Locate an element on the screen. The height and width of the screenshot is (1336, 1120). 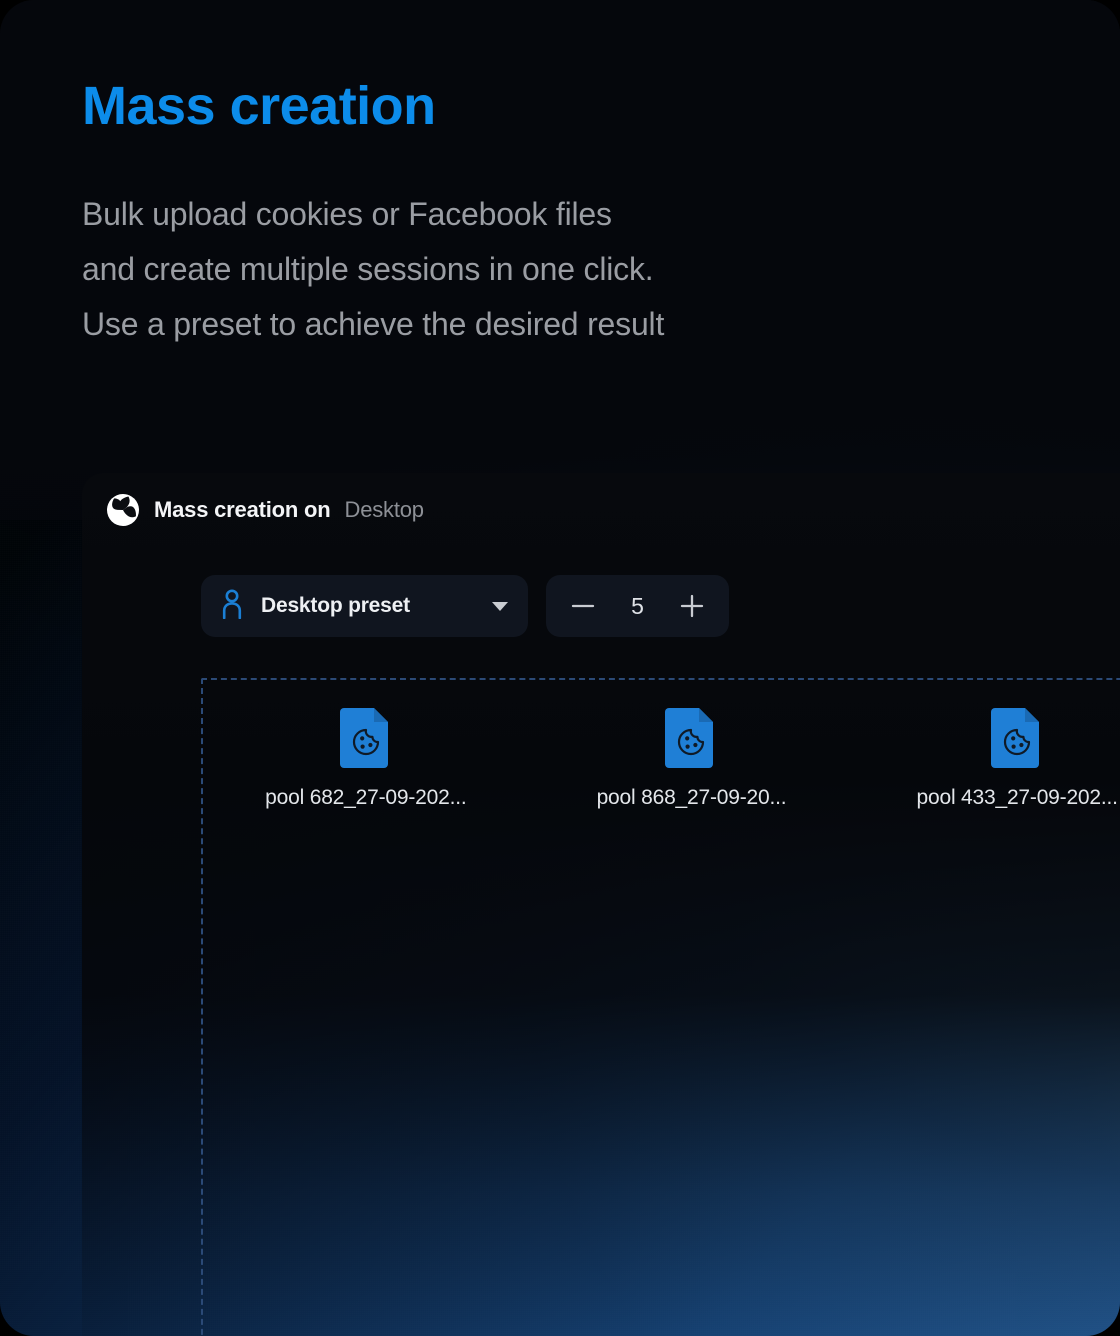
quantity-stepper: 5 is located at coordinates (637, 606).